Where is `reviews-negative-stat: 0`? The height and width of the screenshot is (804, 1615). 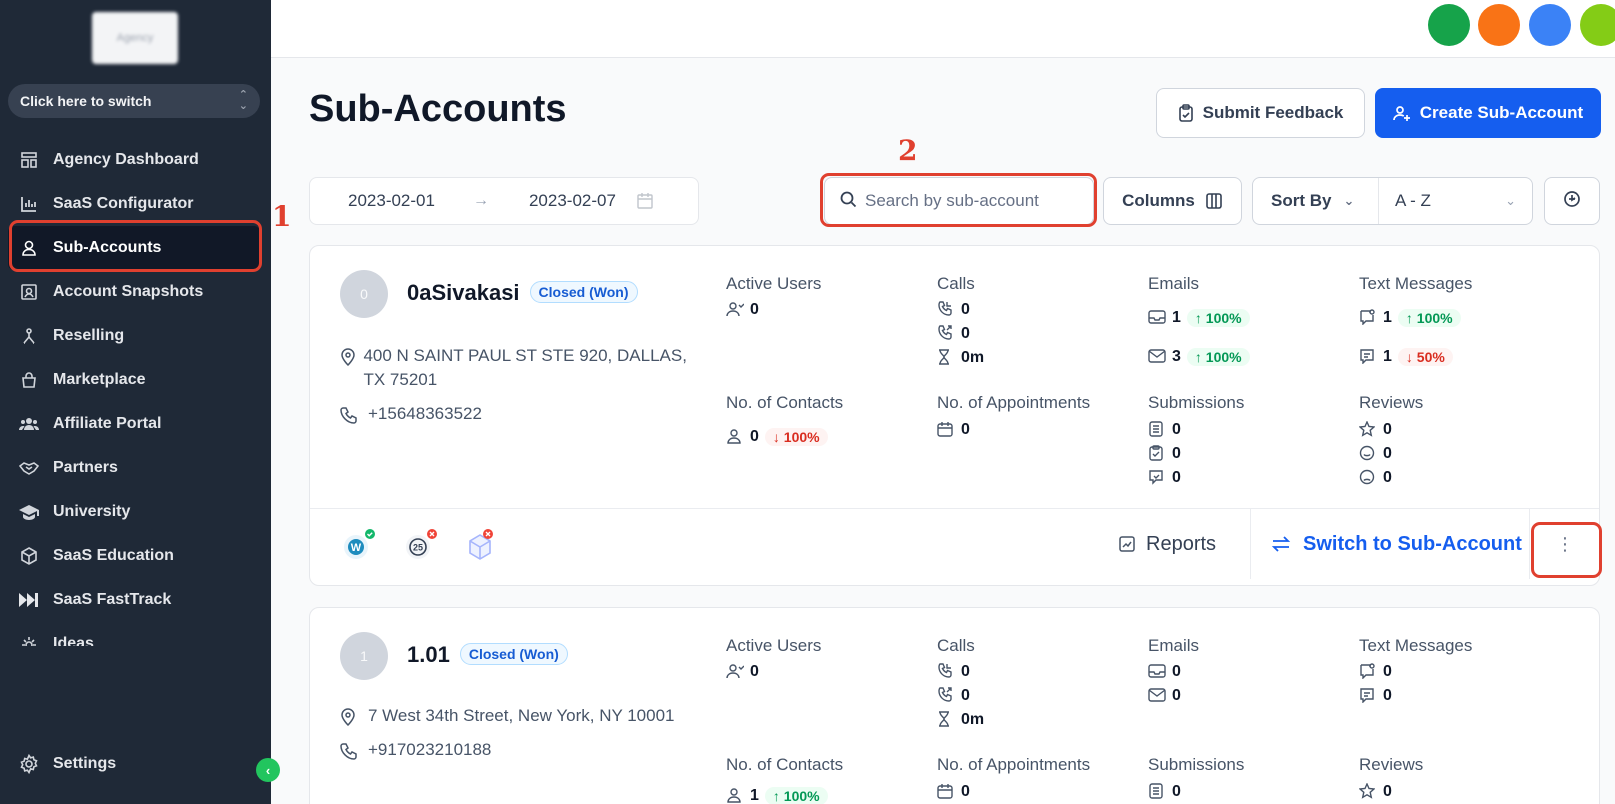
reviews-negative-stat: 0 is located at coordinates (1375, 478).